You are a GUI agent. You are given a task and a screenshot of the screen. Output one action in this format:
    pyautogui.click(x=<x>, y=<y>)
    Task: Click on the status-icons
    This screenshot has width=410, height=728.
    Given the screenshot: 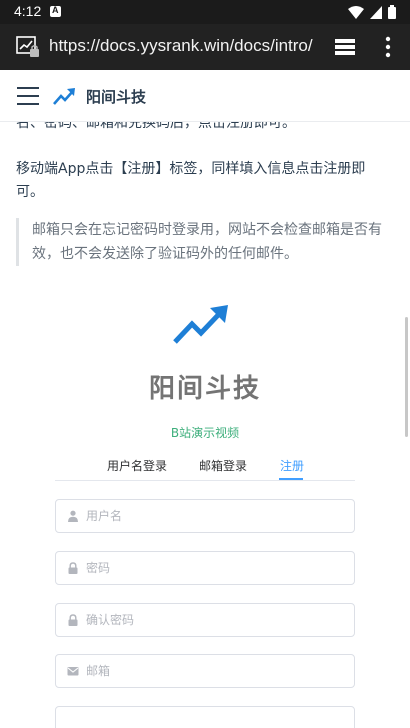 What is the action you would take?
    pyautogui.click(x=372, y=12)
    